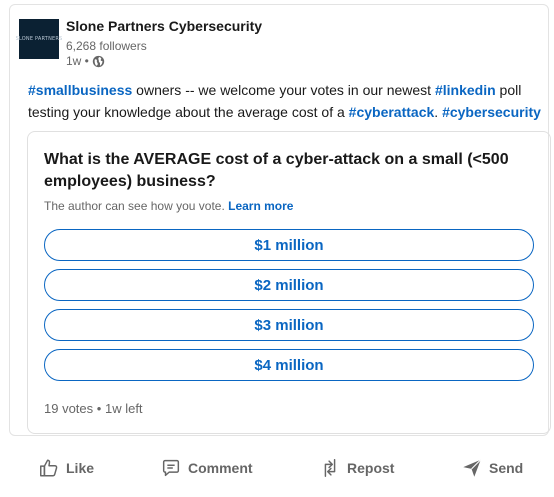 Image resolution: width=554 pixels, height=497 pixels. Describe the element at coordinates (330, 468) in the screenshot. I see `repost-arrows-icon` at that location.